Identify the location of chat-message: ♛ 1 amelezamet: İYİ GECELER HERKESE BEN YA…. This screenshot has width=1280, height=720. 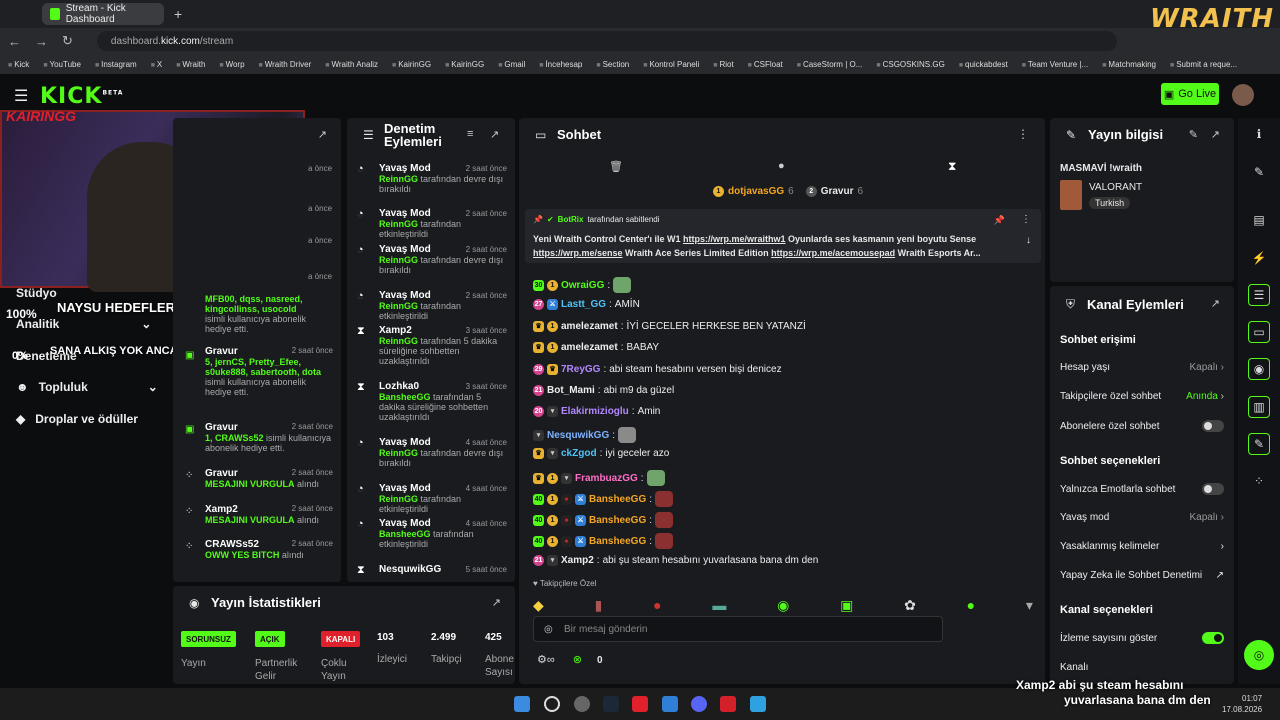
(669, 326).